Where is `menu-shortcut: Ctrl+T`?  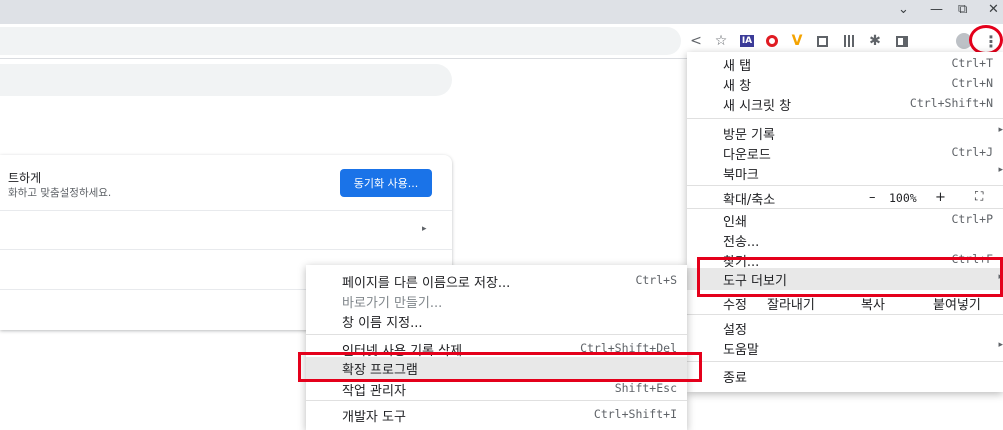 menu-shortcut: Ctrl+T is located at coordinates (972, 63).